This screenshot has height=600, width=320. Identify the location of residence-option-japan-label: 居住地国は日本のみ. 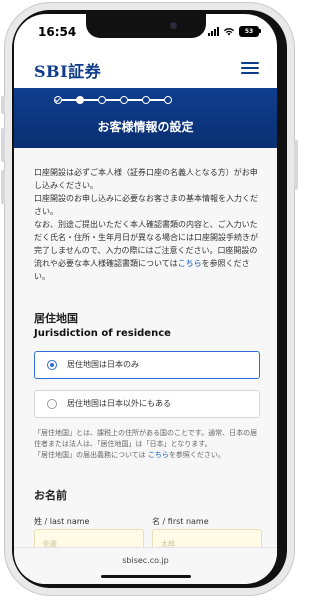
(103, 364).